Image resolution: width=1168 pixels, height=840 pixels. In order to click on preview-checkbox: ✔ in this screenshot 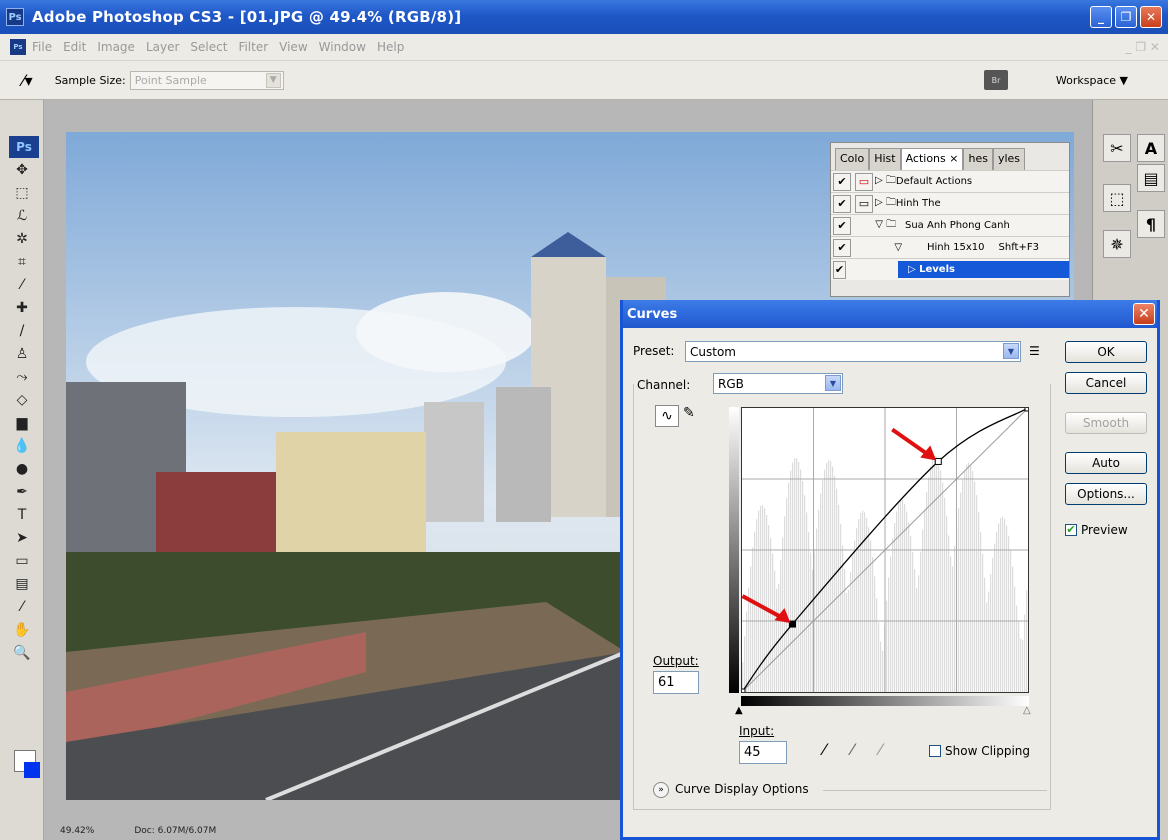, I will do `click(1071, 530)`.